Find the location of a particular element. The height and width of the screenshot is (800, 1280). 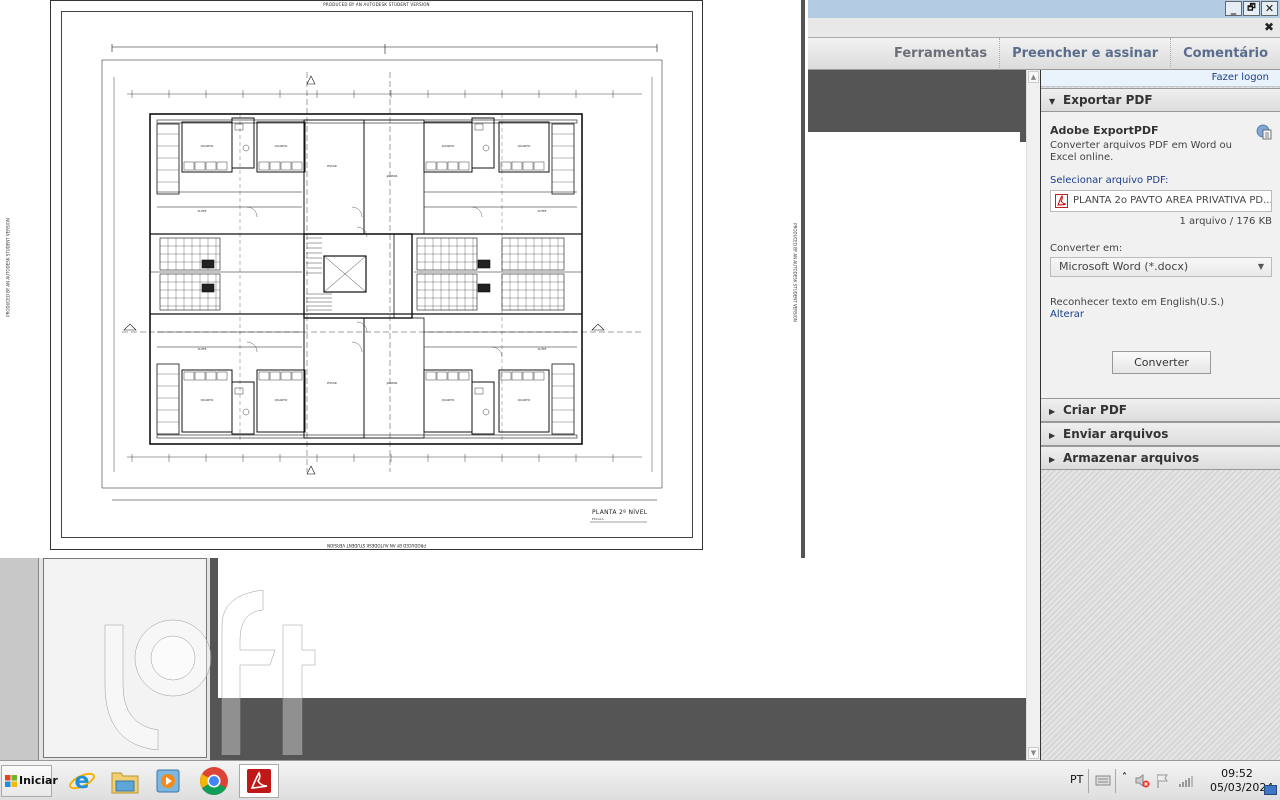

section-label: Exportar PDF is located at coordinates (1108, 100).